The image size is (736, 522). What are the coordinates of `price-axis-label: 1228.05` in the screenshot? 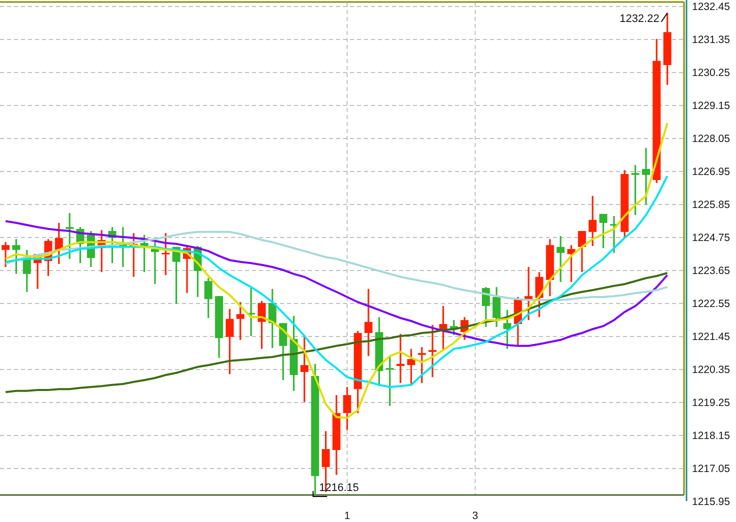 It's located at (711, 139).